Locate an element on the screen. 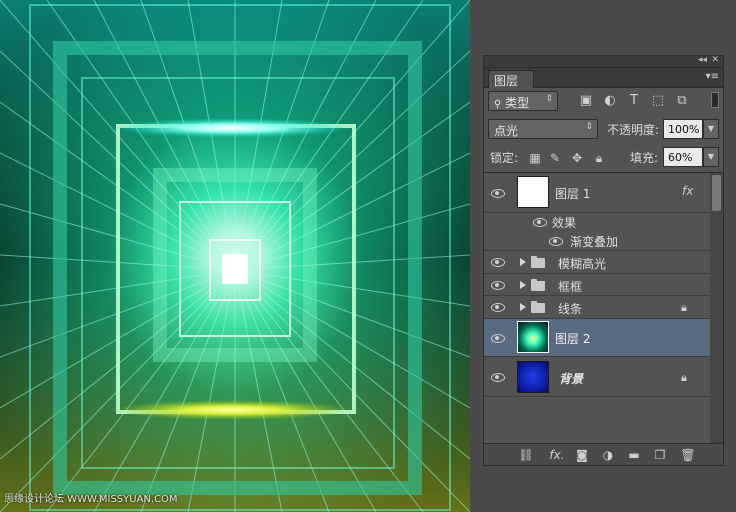 The height and width of the screenshot is (512, 736). lock-transparent-icon: ▦ is located at coordinates (535, 158).